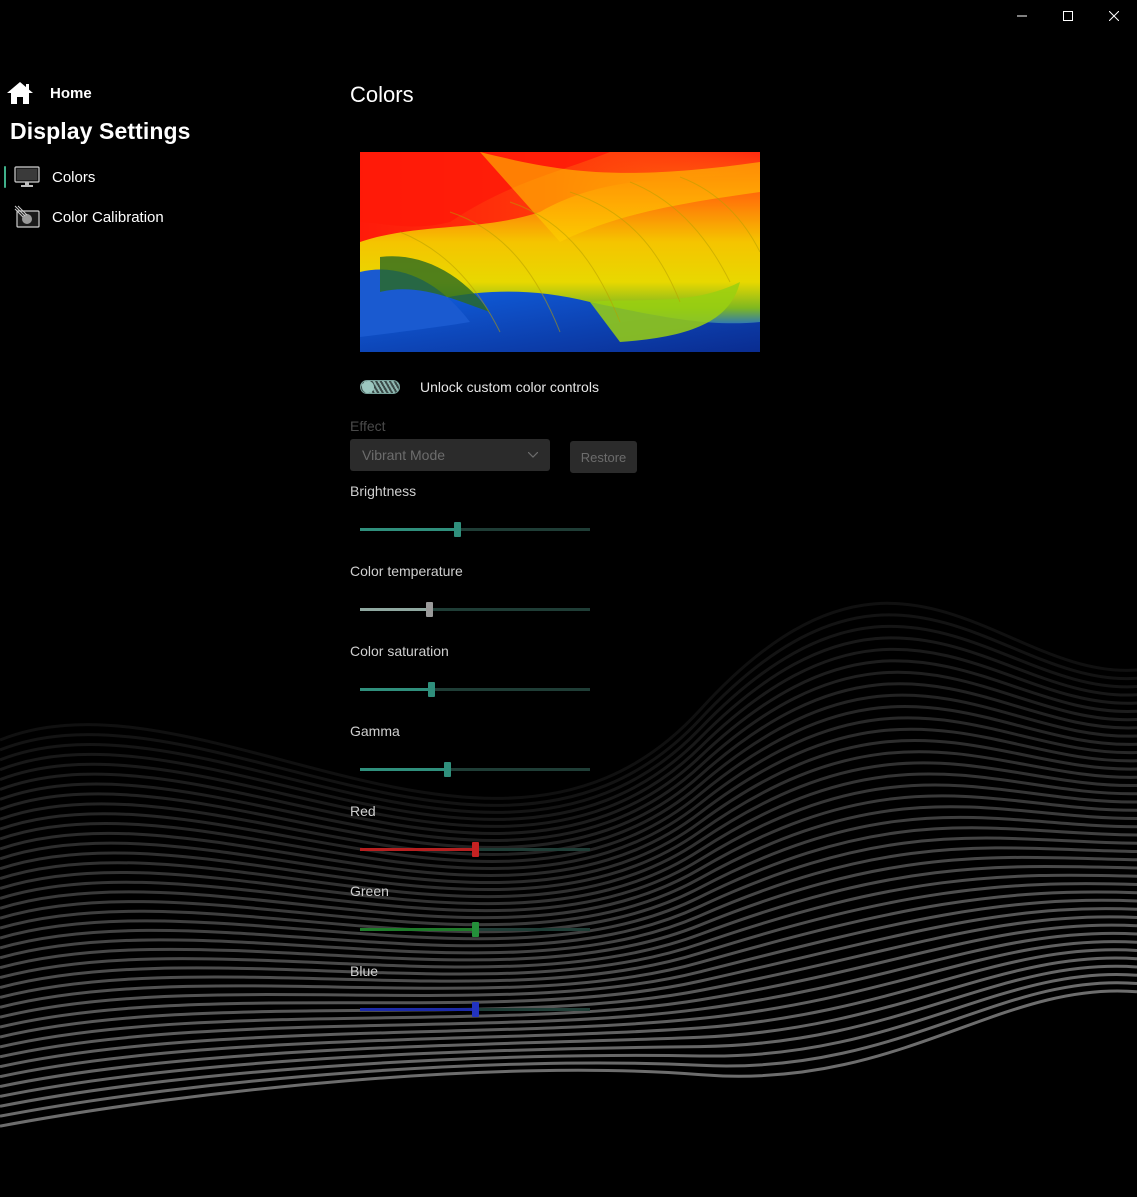  I want to click on blue-slider, so click(475, 1010).